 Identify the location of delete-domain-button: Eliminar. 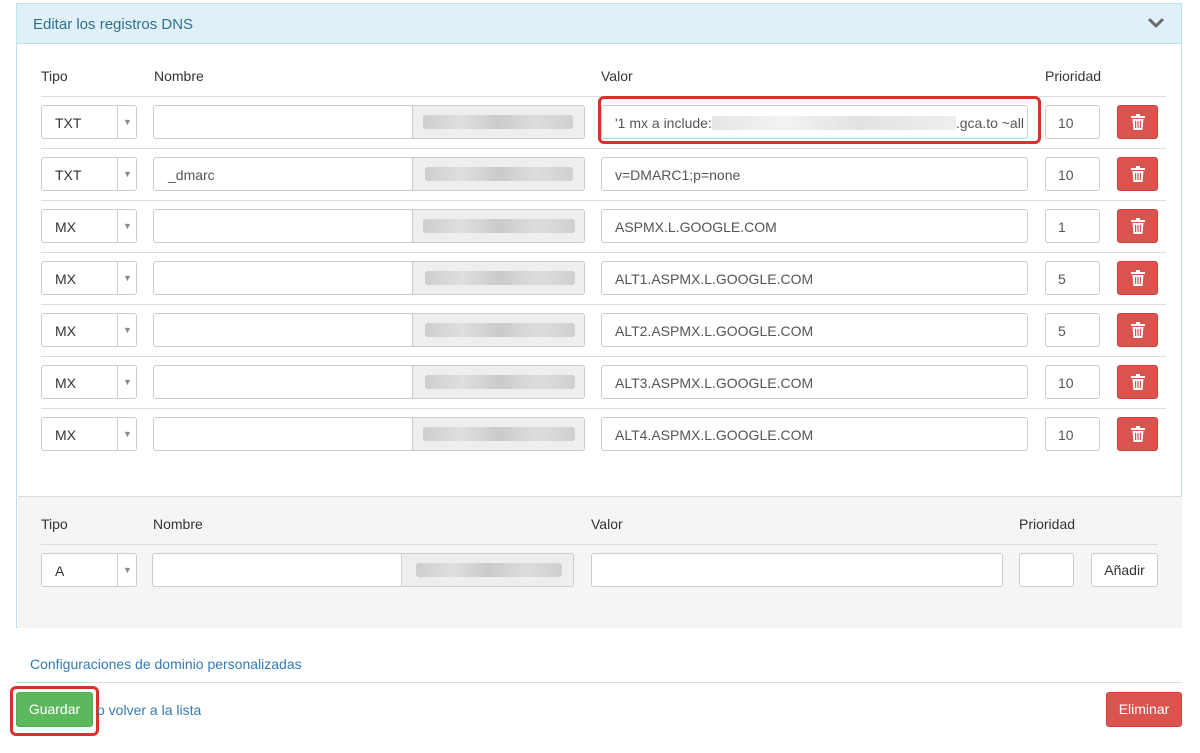
(1144, 709).